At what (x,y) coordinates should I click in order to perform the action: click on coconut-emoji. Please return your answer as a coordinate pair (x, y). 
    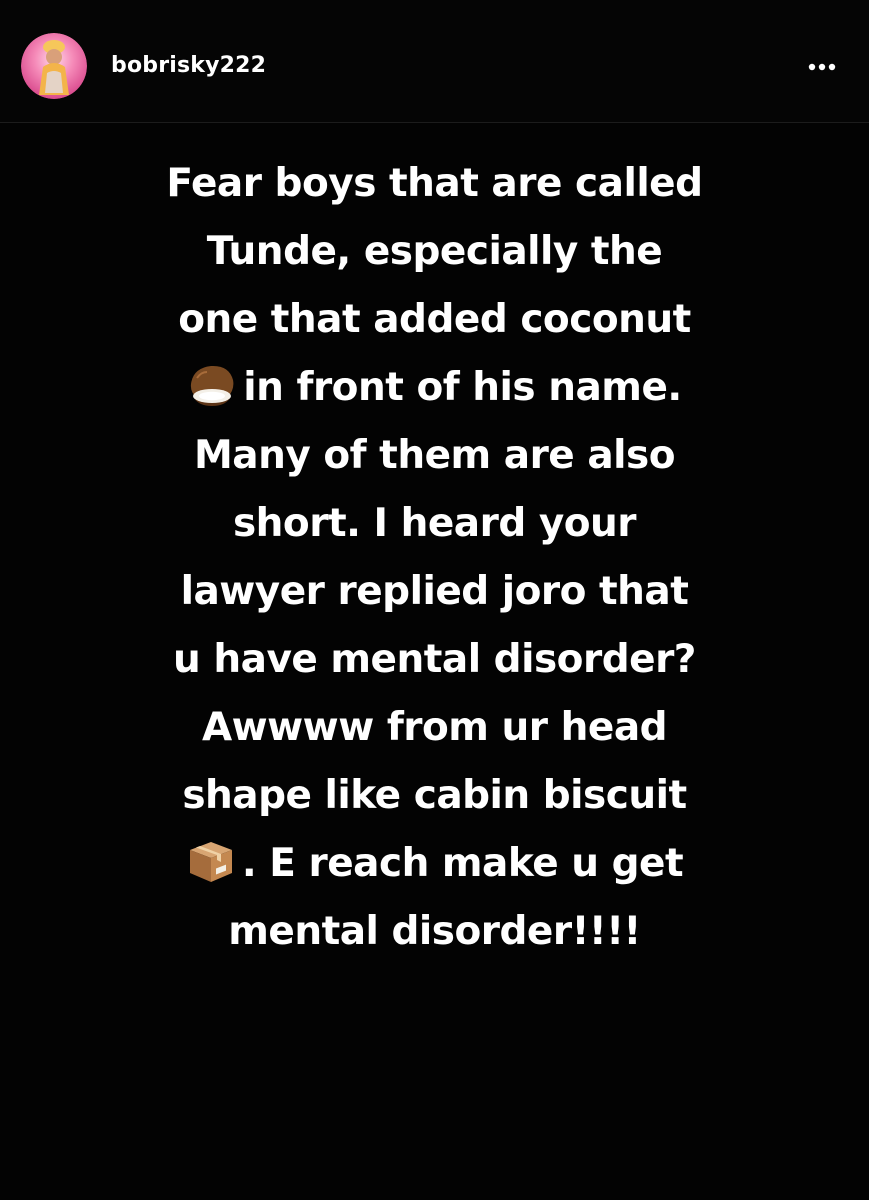
    Looking at the image, I should click on (212, 385).